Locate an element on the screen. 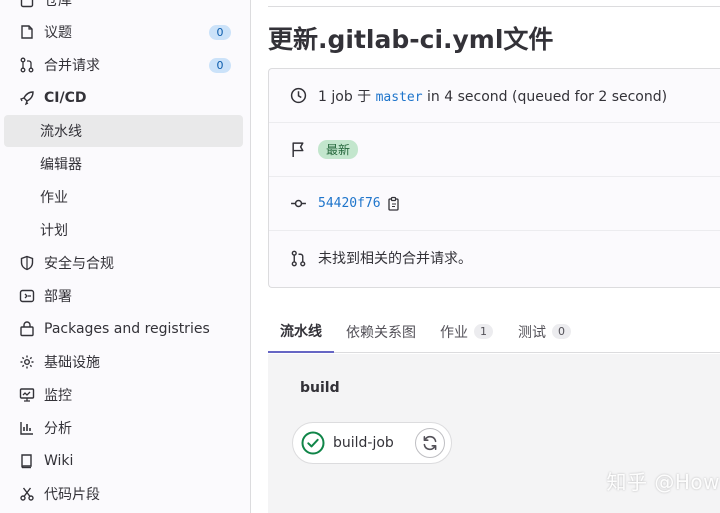 The image size is (720, 513). retry-job-button is located at coordinates (430, 443).